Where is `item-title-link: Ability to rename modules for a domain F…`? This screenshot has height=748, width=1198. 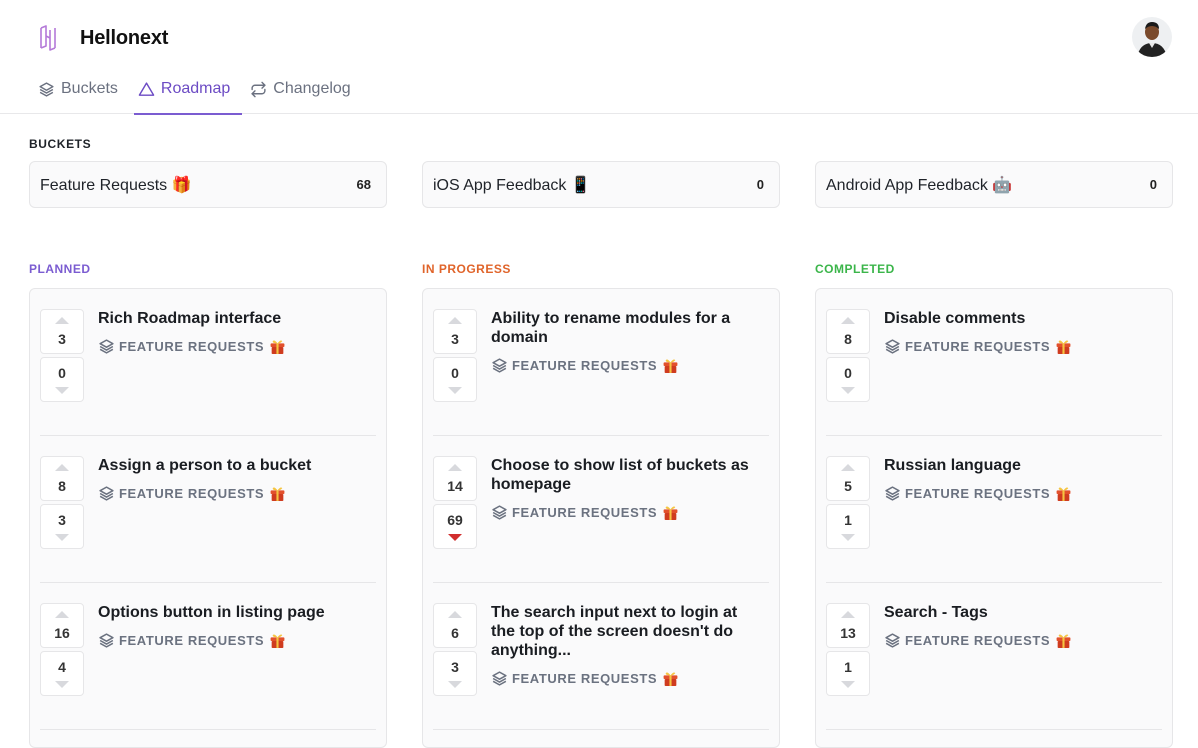
item-title-link: Ability to rename modules for a domain F… is located at coordinates (625, 342).